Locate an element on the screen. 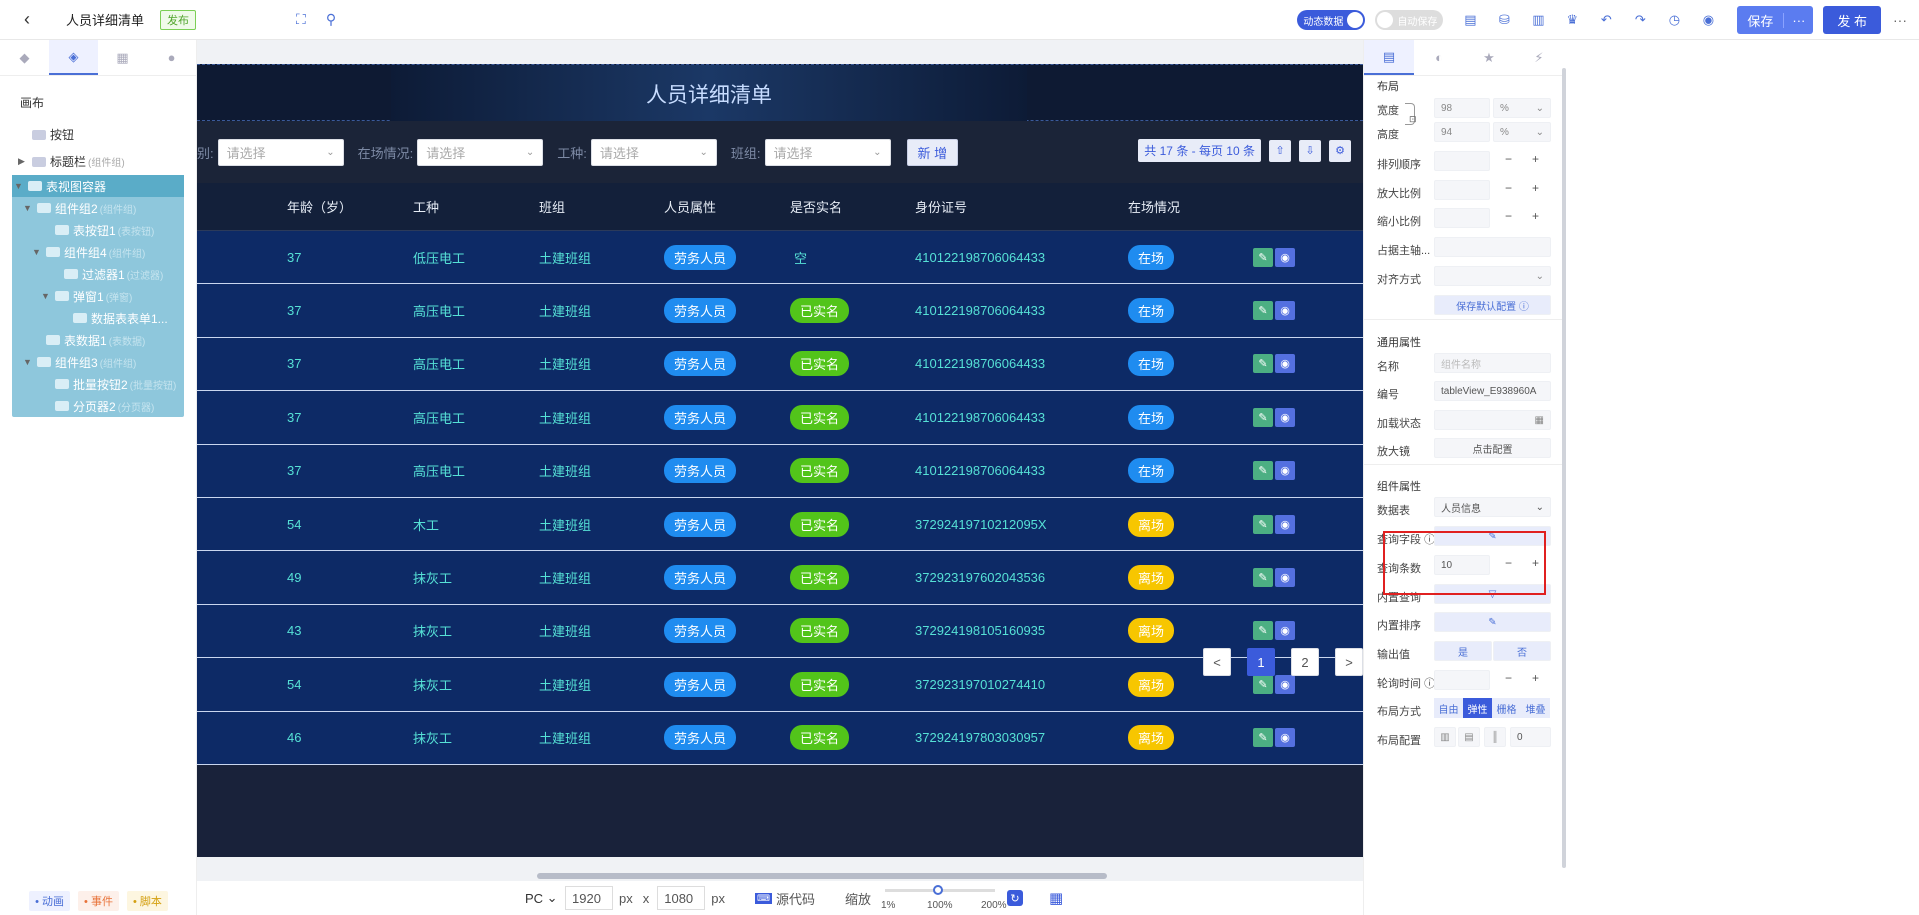 This screenshot has height=915, width=1919. fullscreen-icon: ⛶ is located at coordinates (301, 19).